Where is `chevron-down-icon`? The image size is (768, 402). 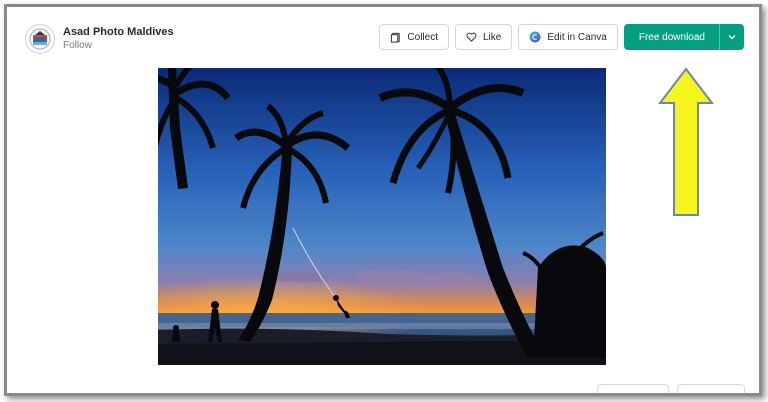
chevron-down-icon is located at coordinates (732, 37).